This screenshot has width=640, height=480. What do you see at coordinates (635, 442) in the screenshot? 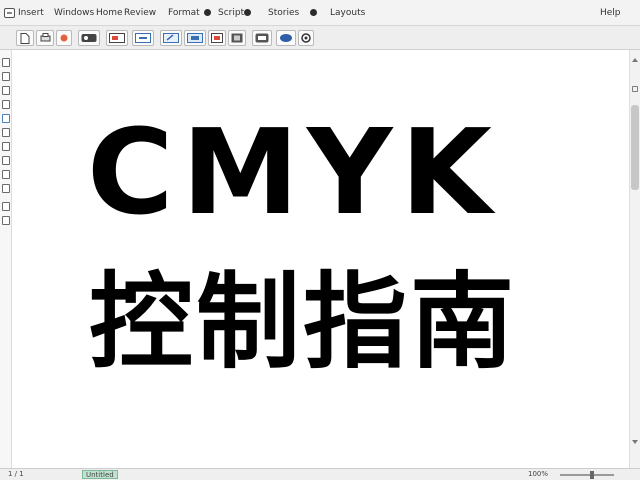
I see `scroll-down-icon` at bounding box center [635, 442].